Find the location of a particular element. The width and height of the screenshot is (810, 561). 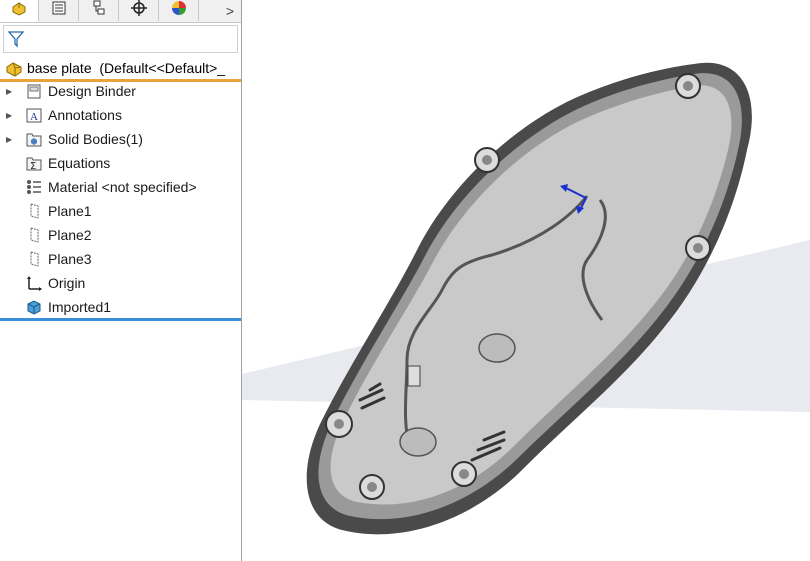

tree-filter is located at coordinates (120, 39).